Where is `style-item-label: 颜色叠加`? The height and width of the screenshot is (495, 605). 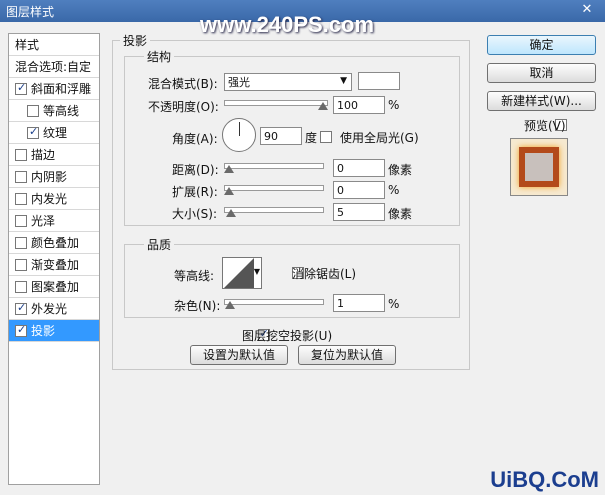
style-item-label: 颜色叠加 is located at coordinates (55, 243).